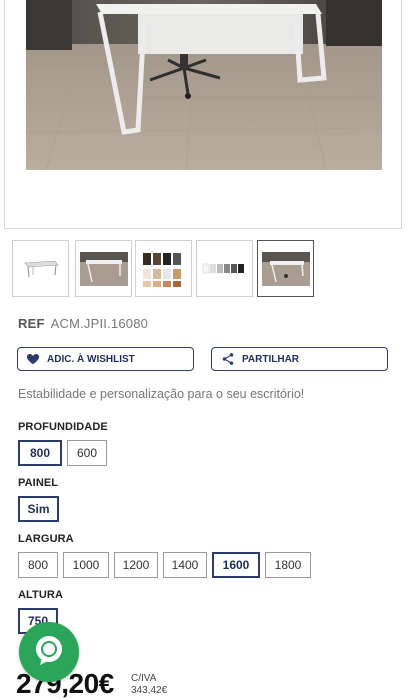  What do you see at coordinates (149, 690) in the screenshot?
I see `price-with-tax: 343,42€` at bounding box center [149, 690].